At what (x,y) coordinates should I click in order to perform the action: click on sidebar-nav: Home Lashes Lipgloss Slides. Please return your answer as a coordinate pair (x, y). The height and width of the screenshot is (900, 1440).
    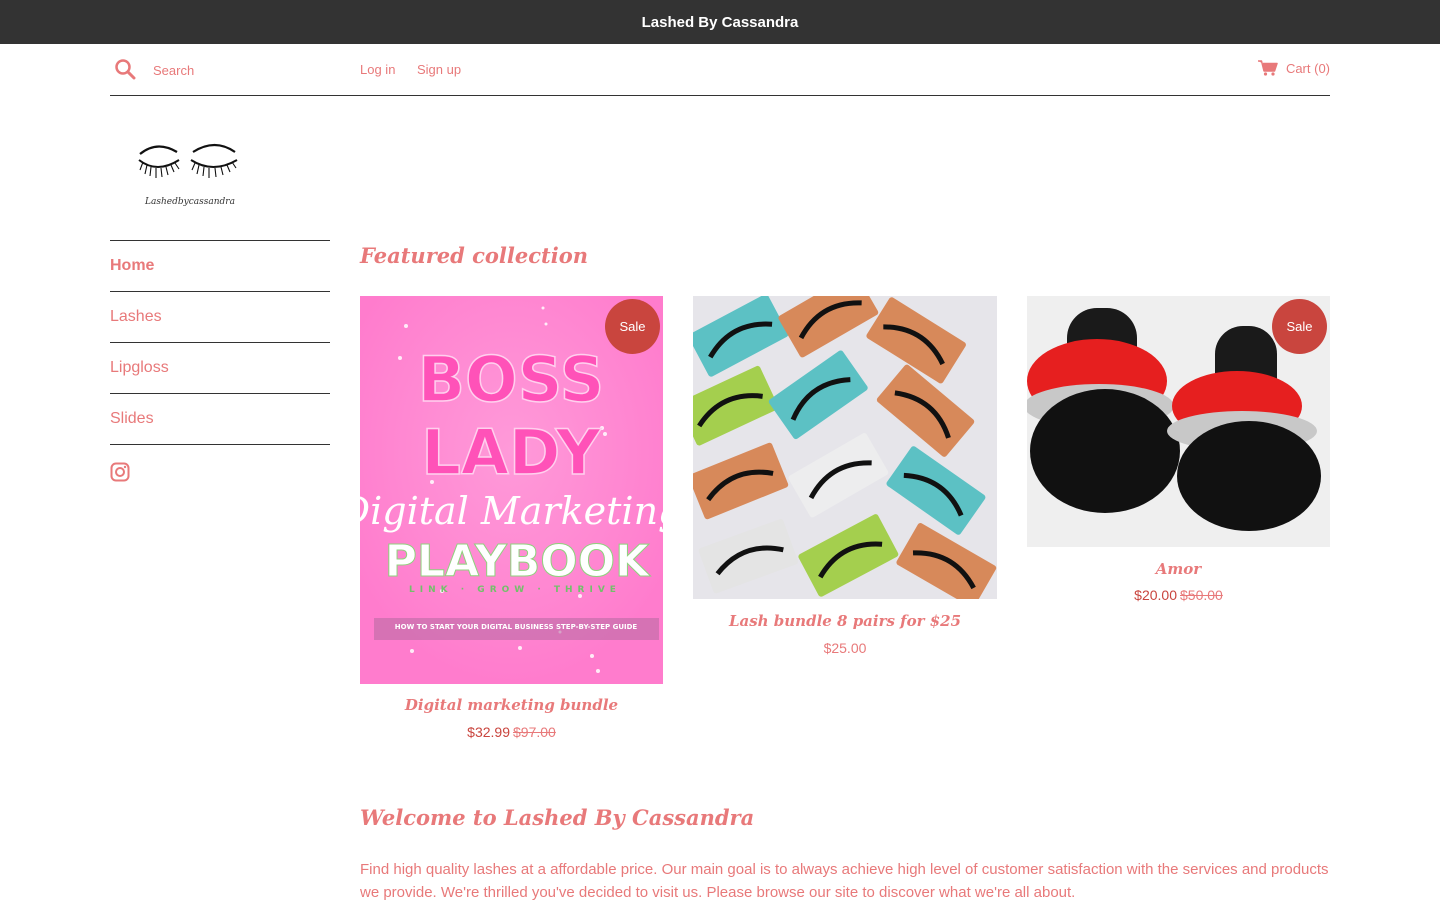
    Looking at the image, I should click on (220, 342).